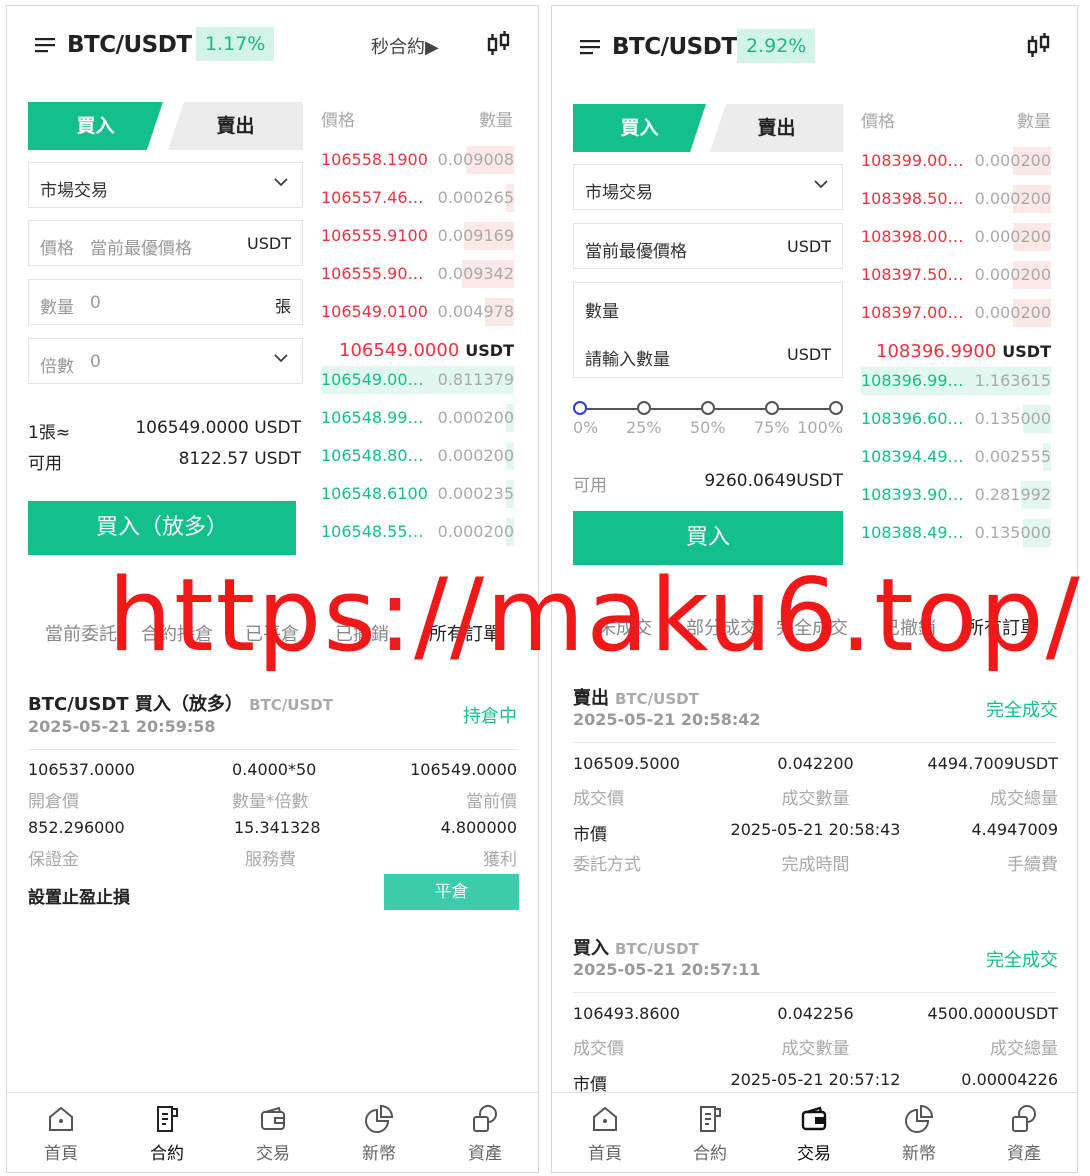 This screenshot has width=1090, height=1176. Describe the element at coordinates (53, 802) in the screenshot. I see `open-price-label: 開倉價` at that location.